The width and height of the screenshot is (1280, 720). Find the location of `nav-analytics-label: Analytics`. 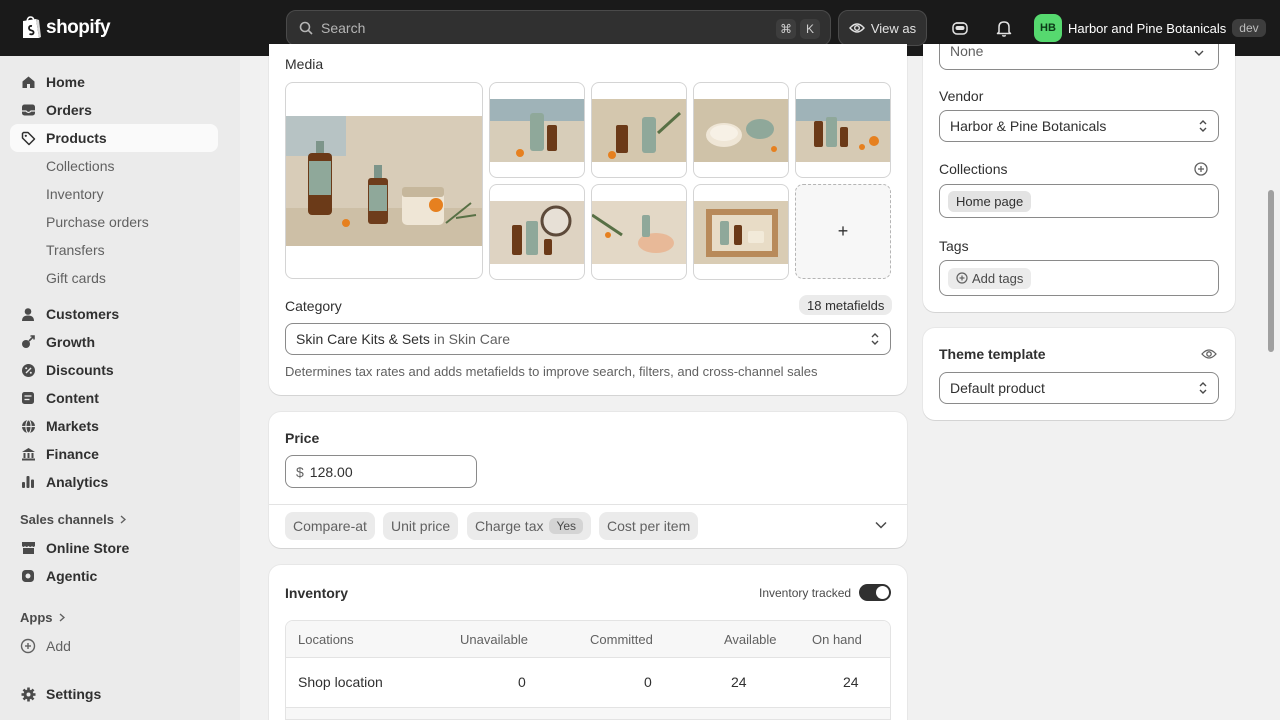

nav-analytics-label: Analytics is located at coordinates (77, 482).